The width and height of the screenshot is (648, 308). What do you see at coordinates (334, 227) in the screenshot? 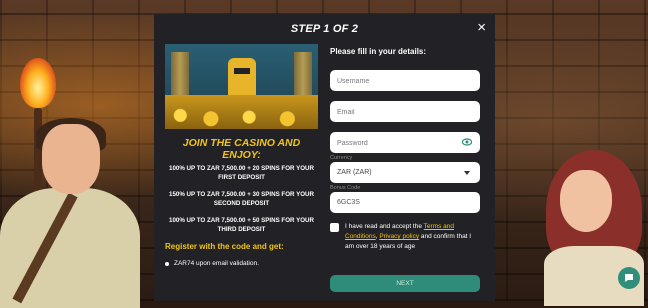
I see `terms-checkbox` at bounding box center [334, 227].